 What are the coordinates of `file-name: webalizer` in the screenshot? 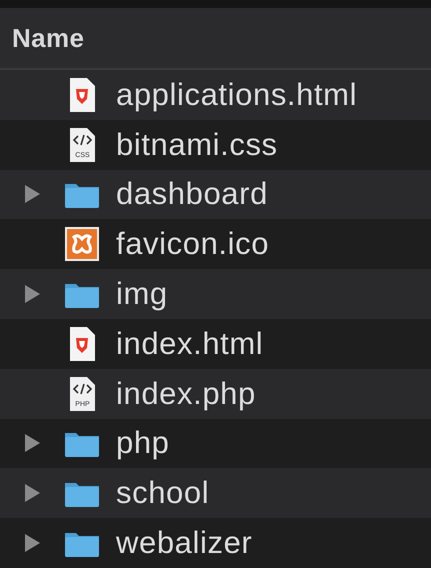 It's located at (184, 543).